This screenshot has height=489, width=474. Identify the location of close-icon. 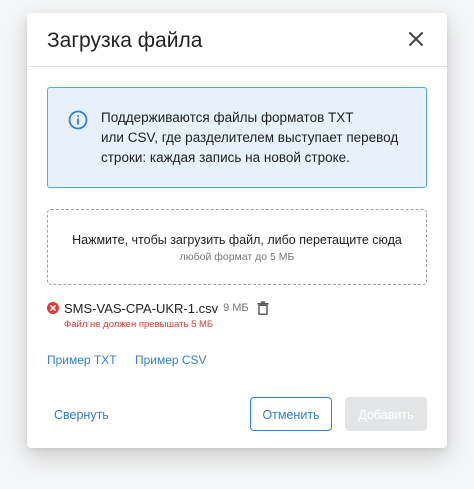
(416, 39).